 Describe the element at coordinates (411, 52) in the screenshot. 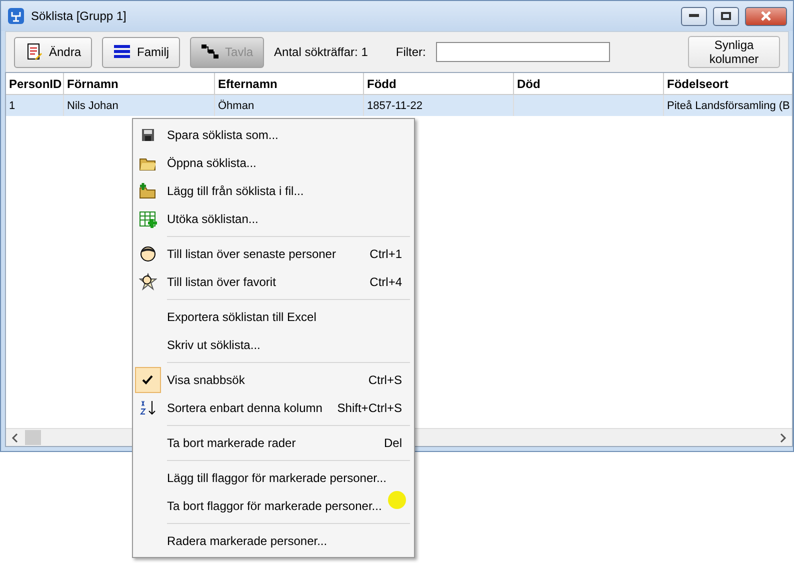

I see `filter-label: Filter:` at that location.